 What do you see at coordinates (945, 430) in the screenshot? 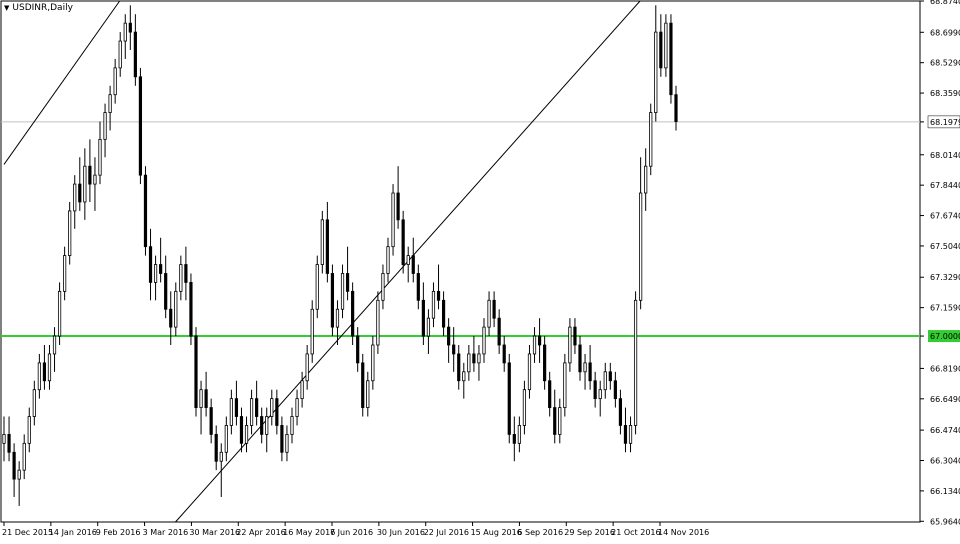
I see `y-tick-label: 66.4740` at bounding box center [945, 430].